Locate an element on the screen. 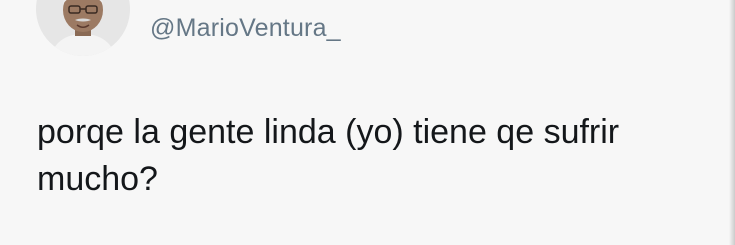 The height and width of the screenshot is (245, 735). user-handle: @MarioVentura_ is located at coordinates (245, 28).